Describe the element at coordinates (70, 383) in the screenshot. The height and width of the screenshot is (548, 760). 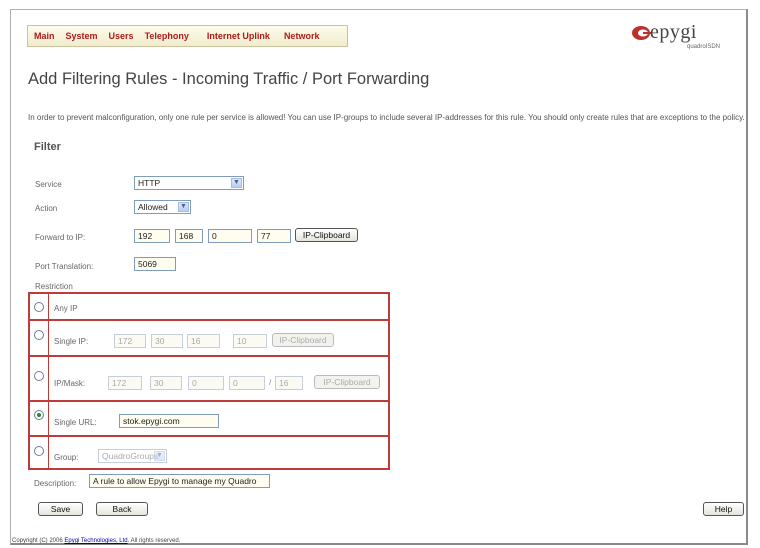
I see `ip-mask-label: IP/Mask:` at that location.